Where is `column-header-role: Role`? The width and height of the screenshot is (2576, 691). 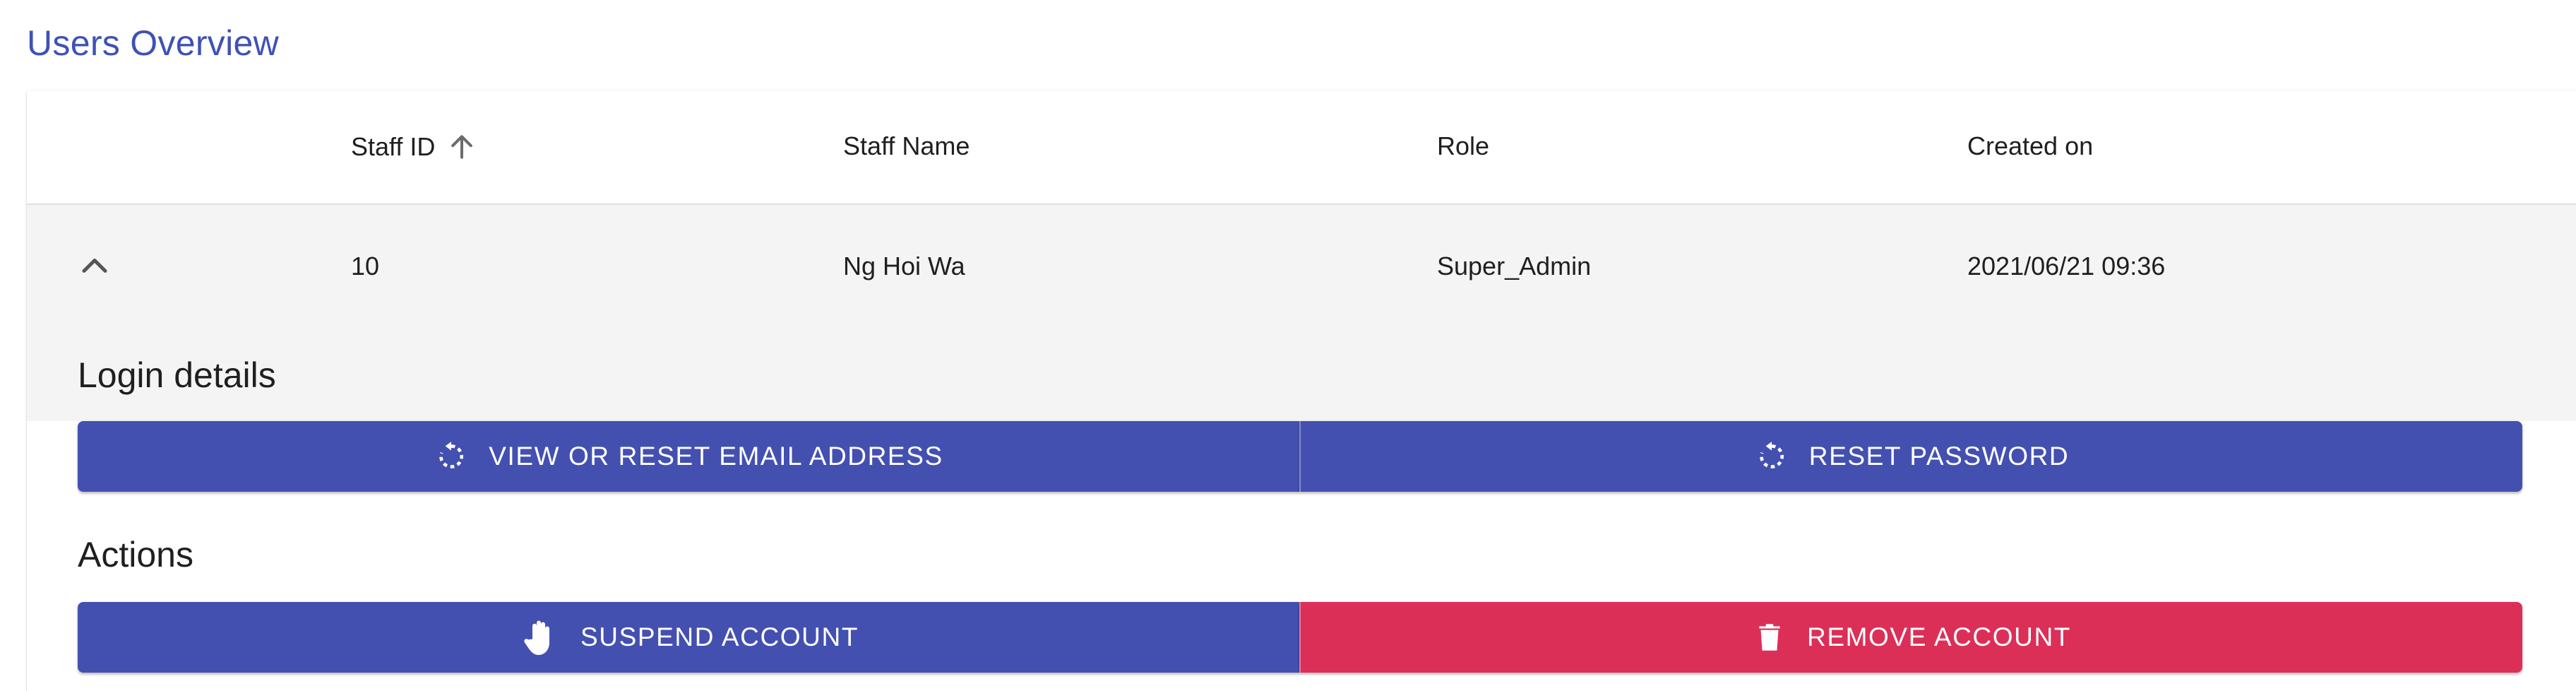 column-header-role: Role is located at coordinates (1463, 146).